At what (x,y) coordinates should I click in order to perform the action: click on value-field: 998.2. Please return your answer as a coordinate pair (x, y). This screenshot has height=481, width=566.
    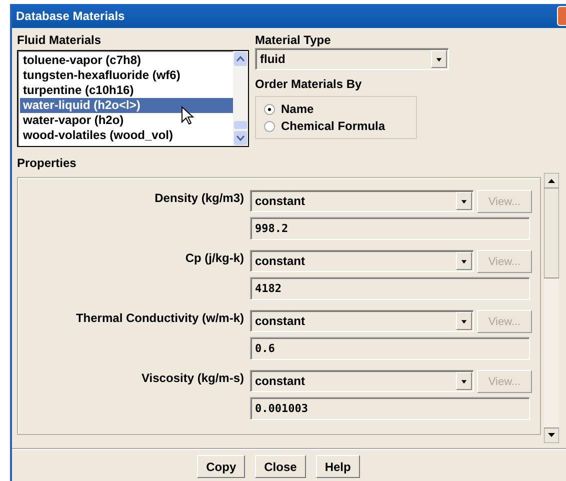
    Looking at the image, I should click on (390, 228).